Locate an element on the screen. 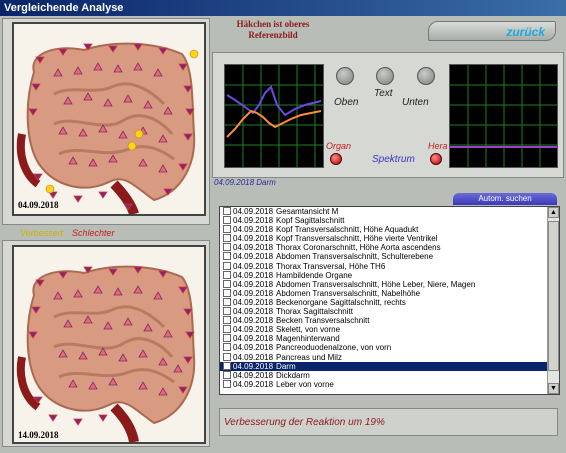 This screenshot has width=566, height=453. list-item: 04.09.2018 Skelett, von vorne is located at coordinates (389, 329).